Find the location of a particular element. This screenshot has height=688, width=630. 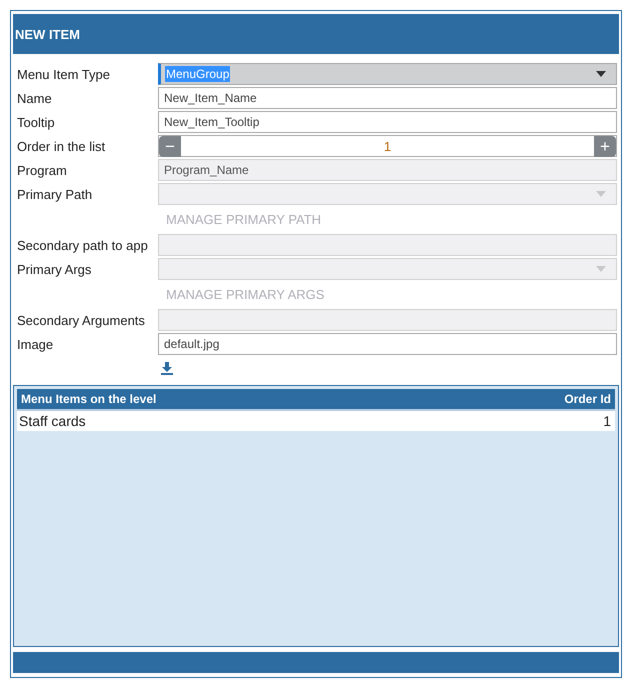

input-field: default.jpg is located at coordinates (387, 344).